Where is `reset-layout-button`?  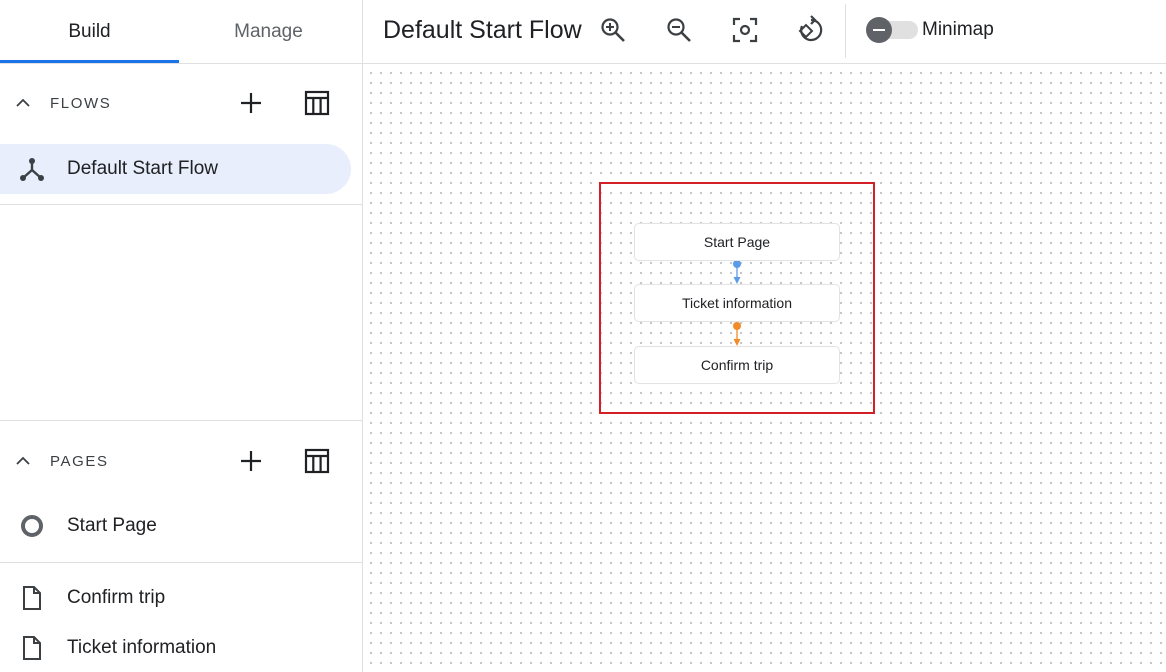
reset-layout-button is located at coordinates (811, 30).